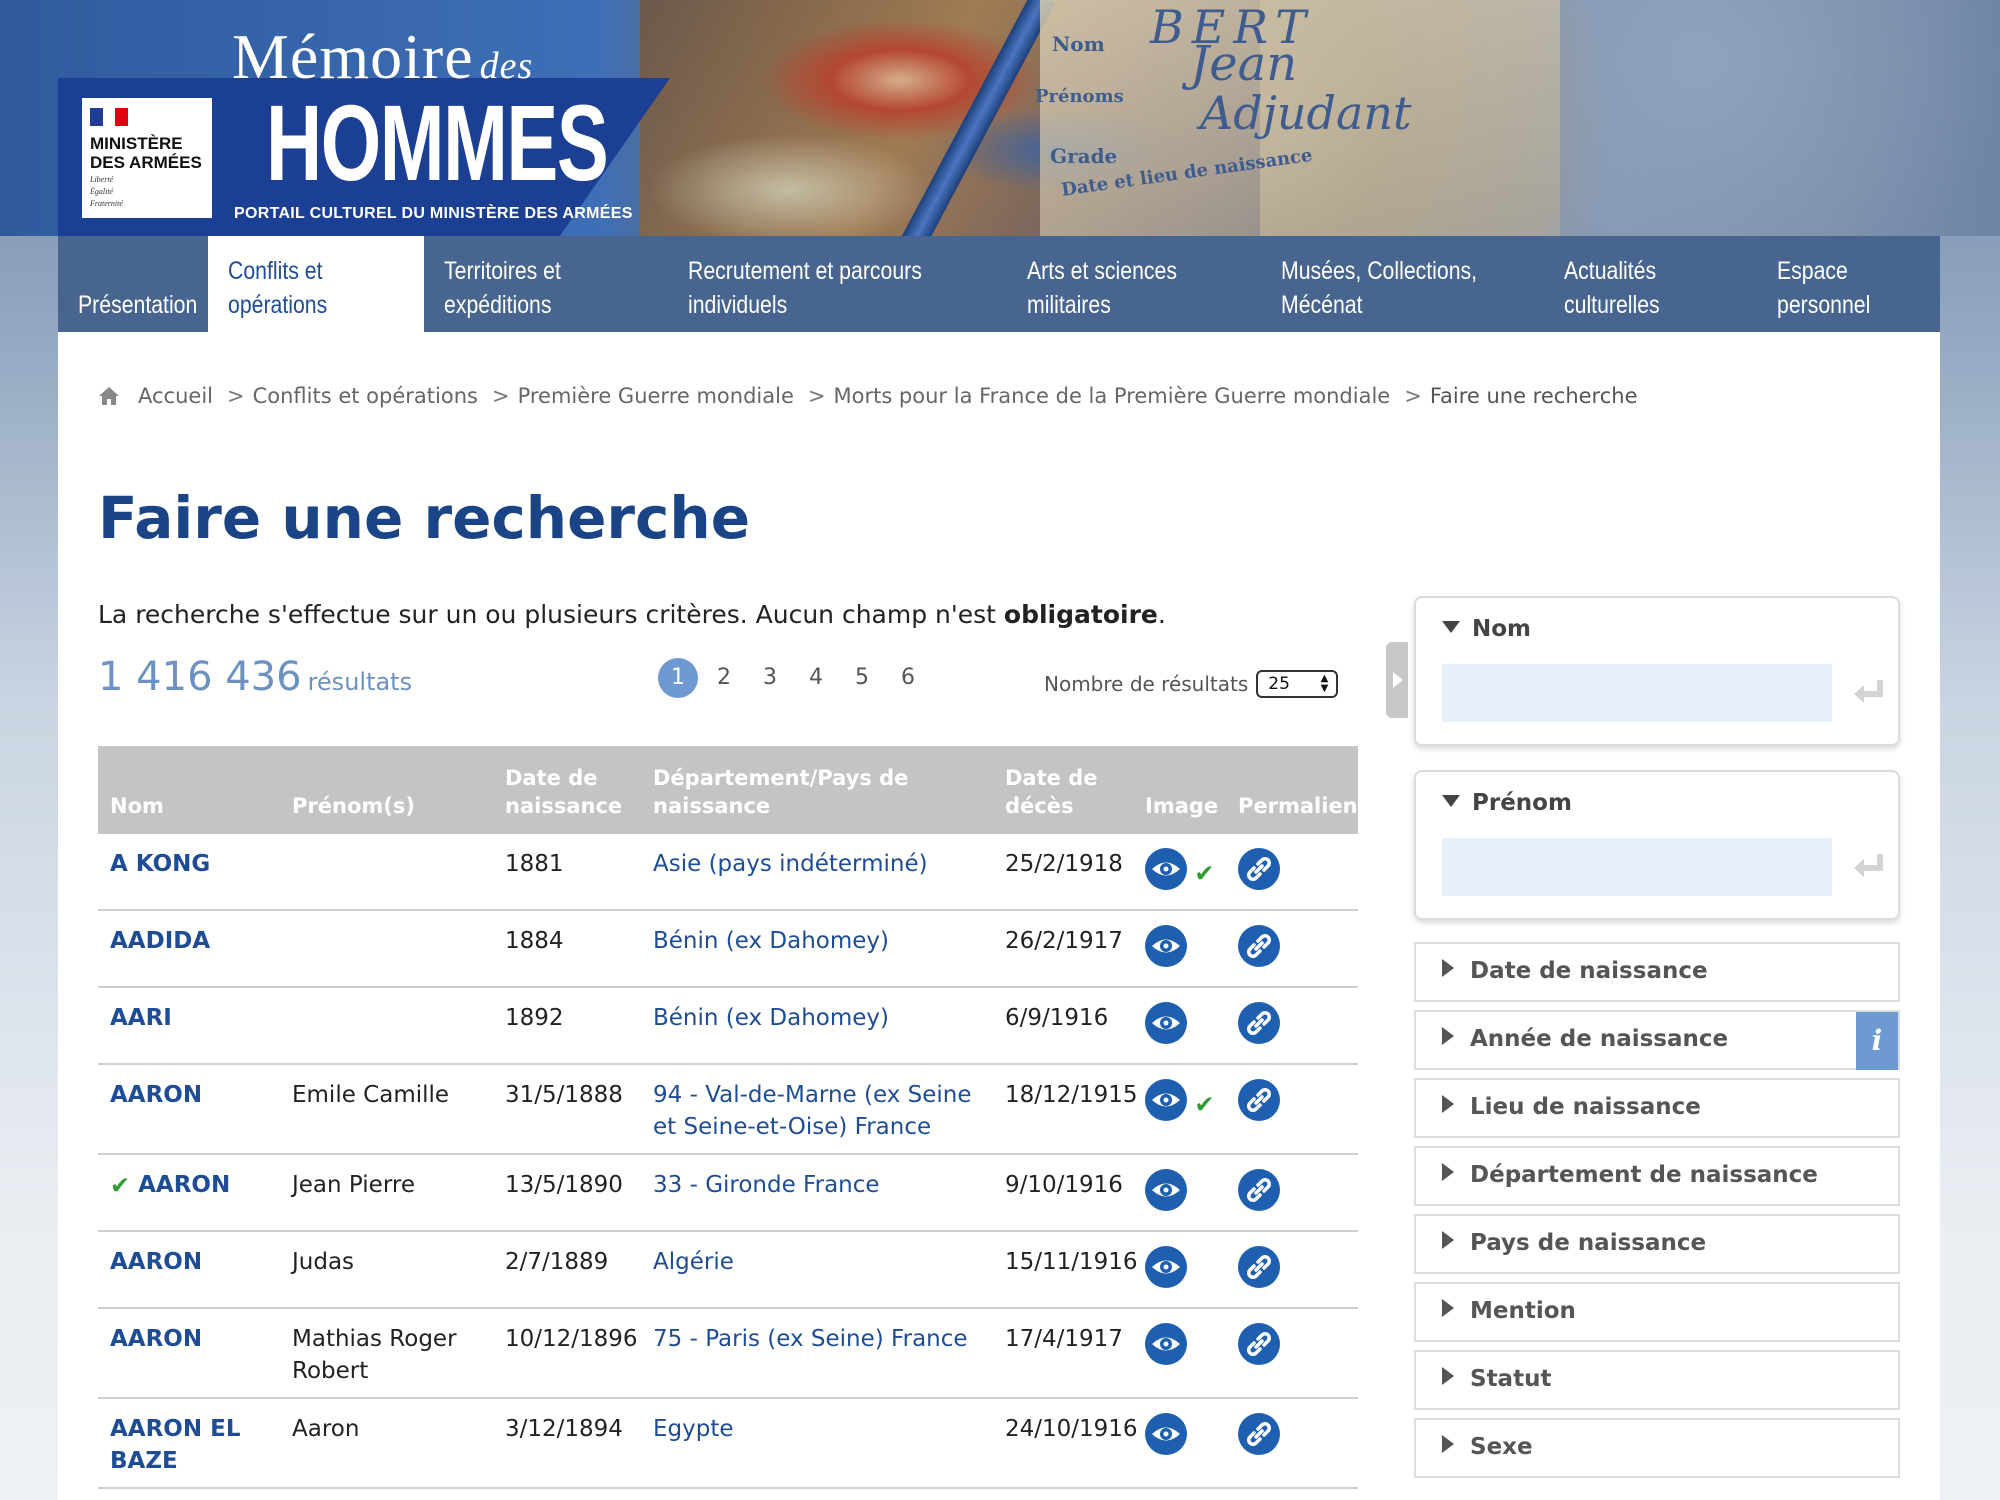  What do you see at coordinates (1657, 1176) in the screenshot?
I see `facet-departement-naissance: Département de naissance` at bounding box center [1657, 1176].